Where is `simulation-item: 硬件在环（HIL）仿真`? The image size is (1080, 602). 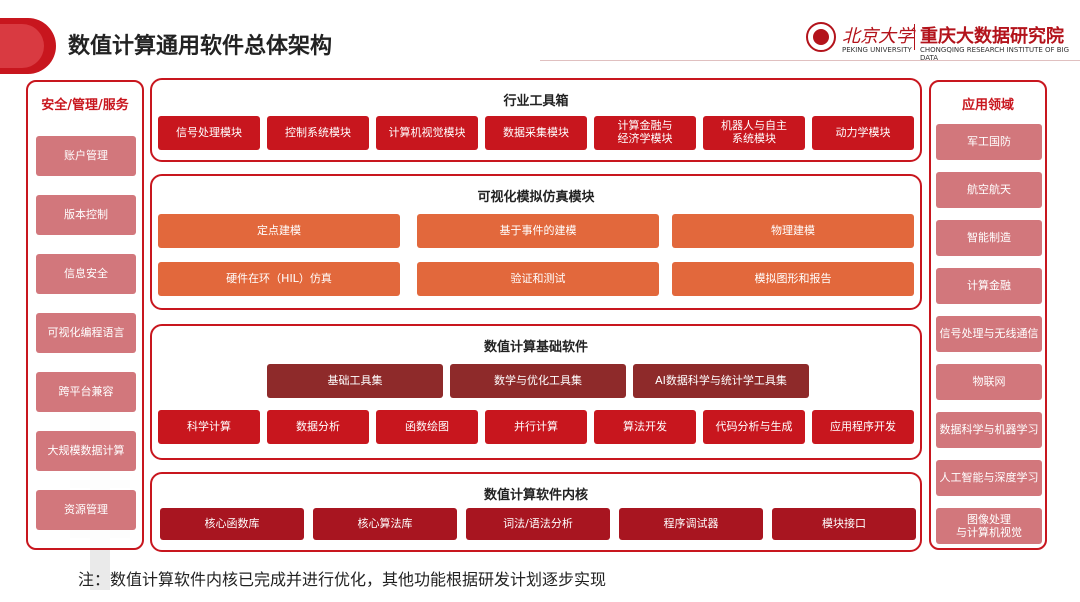
simulation-item: 硬件在环（HIL）仿真 is located at coordinates (279, 279).